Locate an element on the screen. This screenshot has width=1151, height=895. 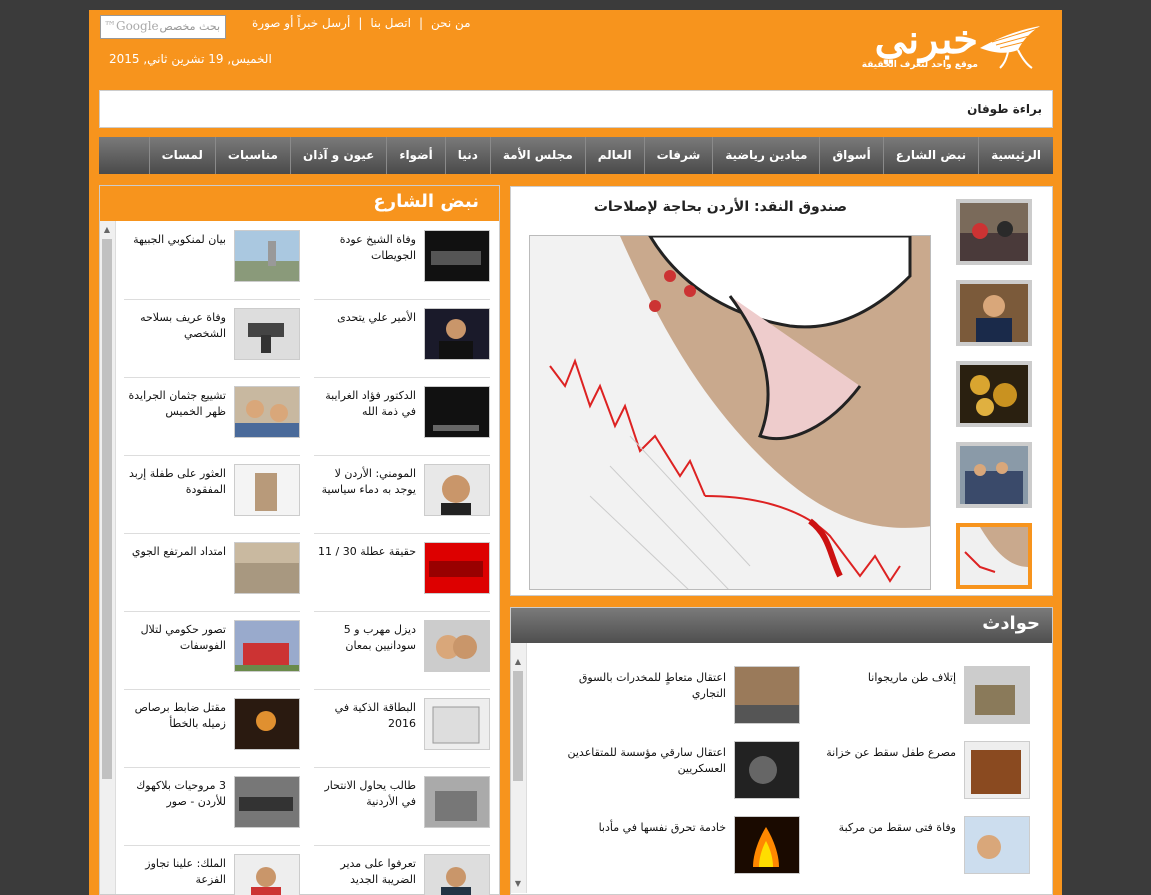
accidents-title: حوادث is located at coordinates (781, 625).